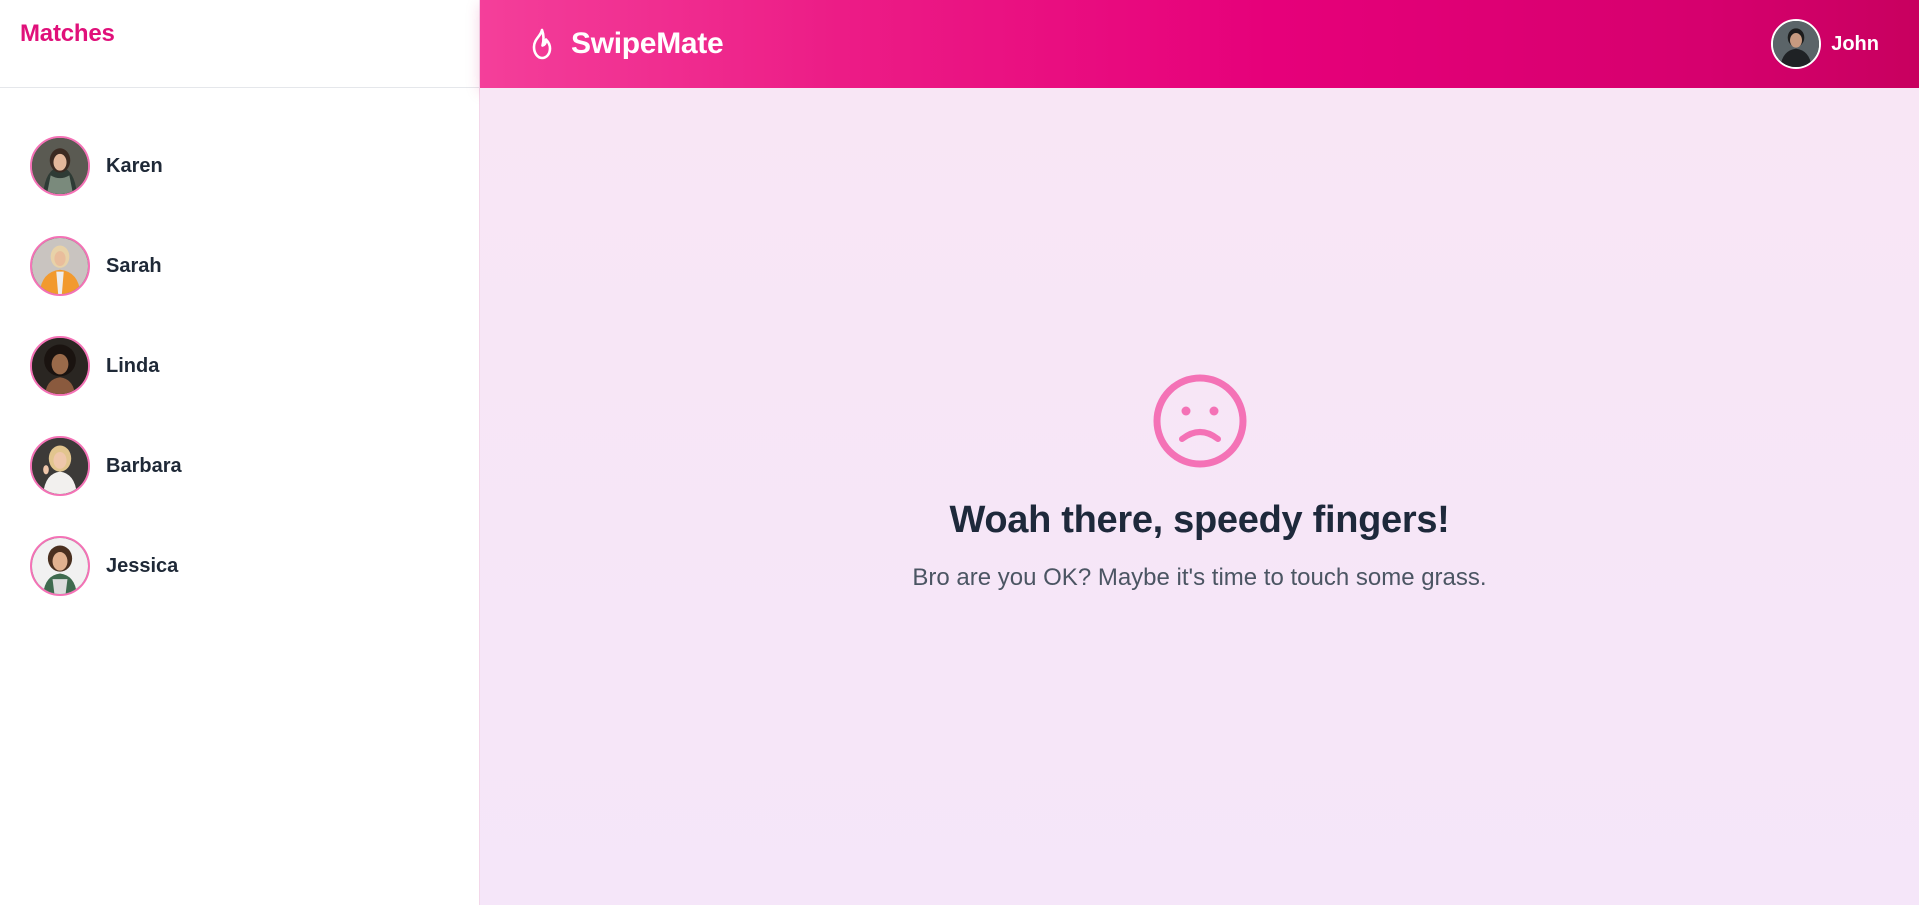 This screenshot has width=1919, height=905. I want to click on brand: SwipeMate, so click(624, 44).